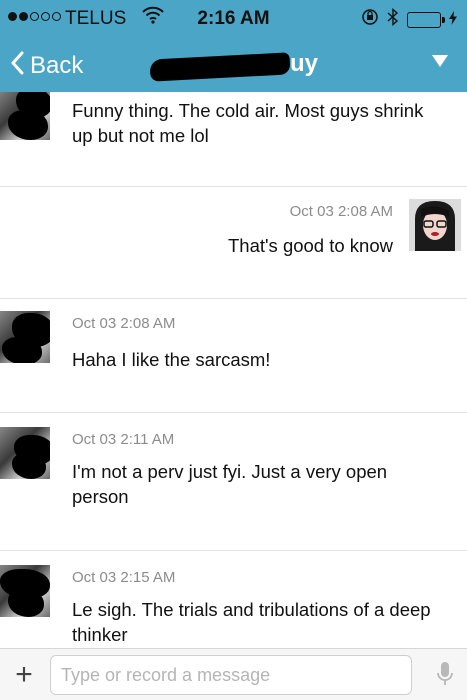 The height and width of the screenshot is (700, 467). I want to click on status-right-icons, so click(409, 19).